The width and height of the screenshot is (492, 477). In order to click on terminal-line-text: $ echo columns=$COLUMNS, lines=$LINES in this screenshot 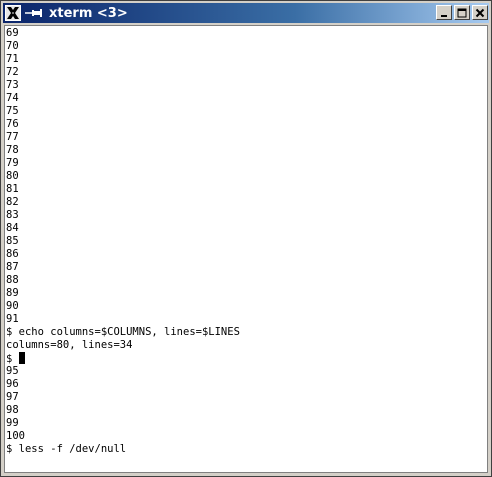, I will do `click(123, 332)`.